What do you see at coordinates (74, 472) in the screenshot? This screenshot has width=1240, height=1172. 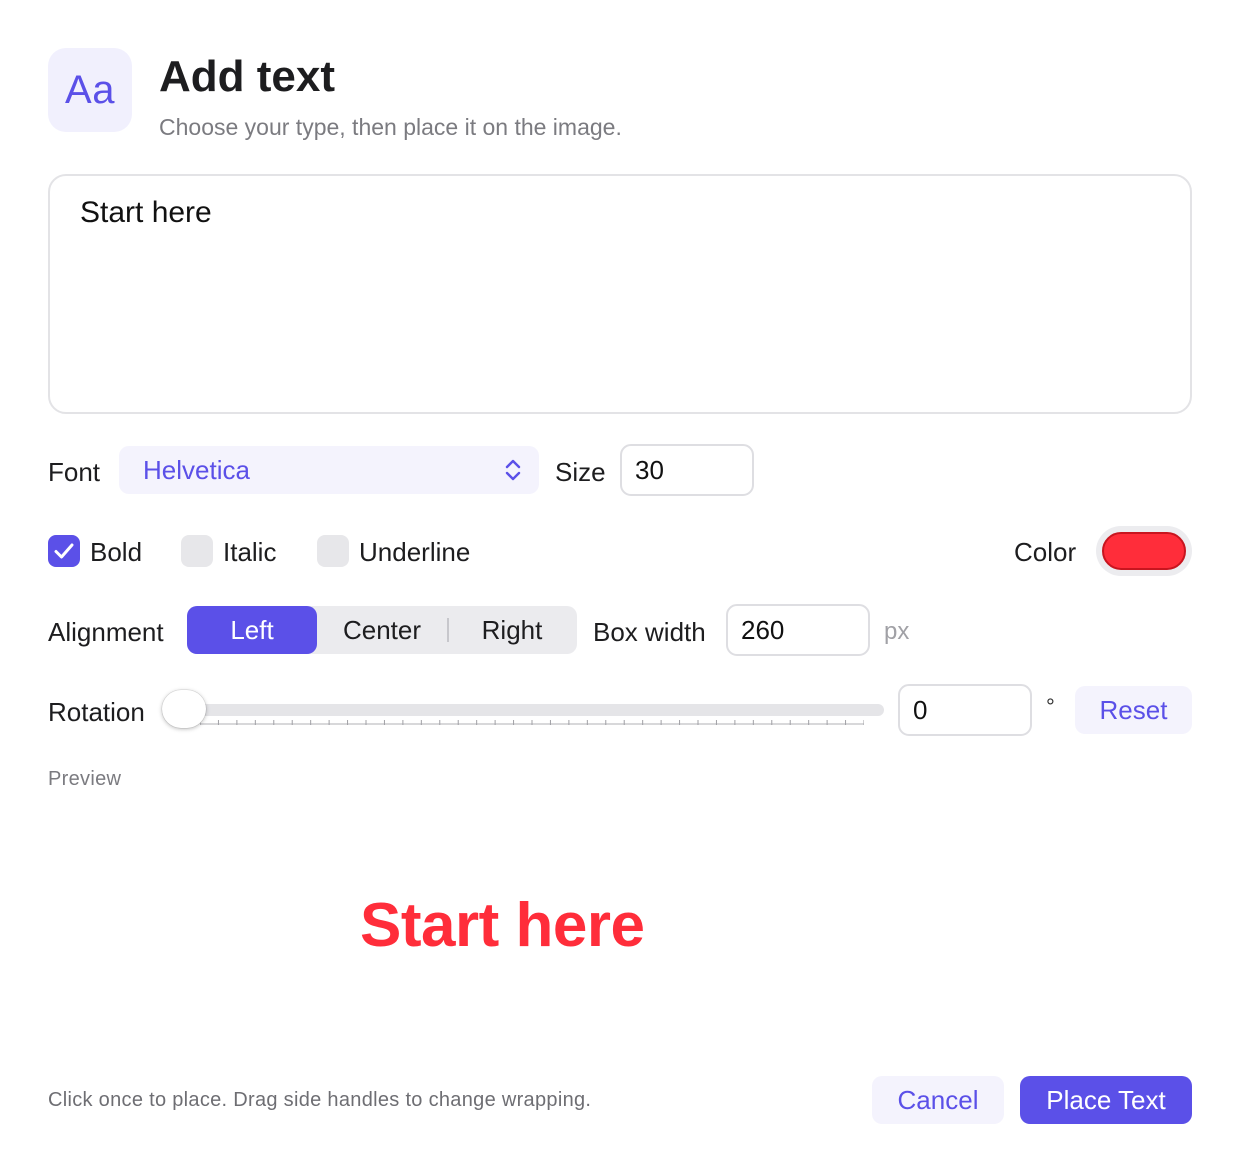 I see `font-label: Font` at bounding box center [74, 472].